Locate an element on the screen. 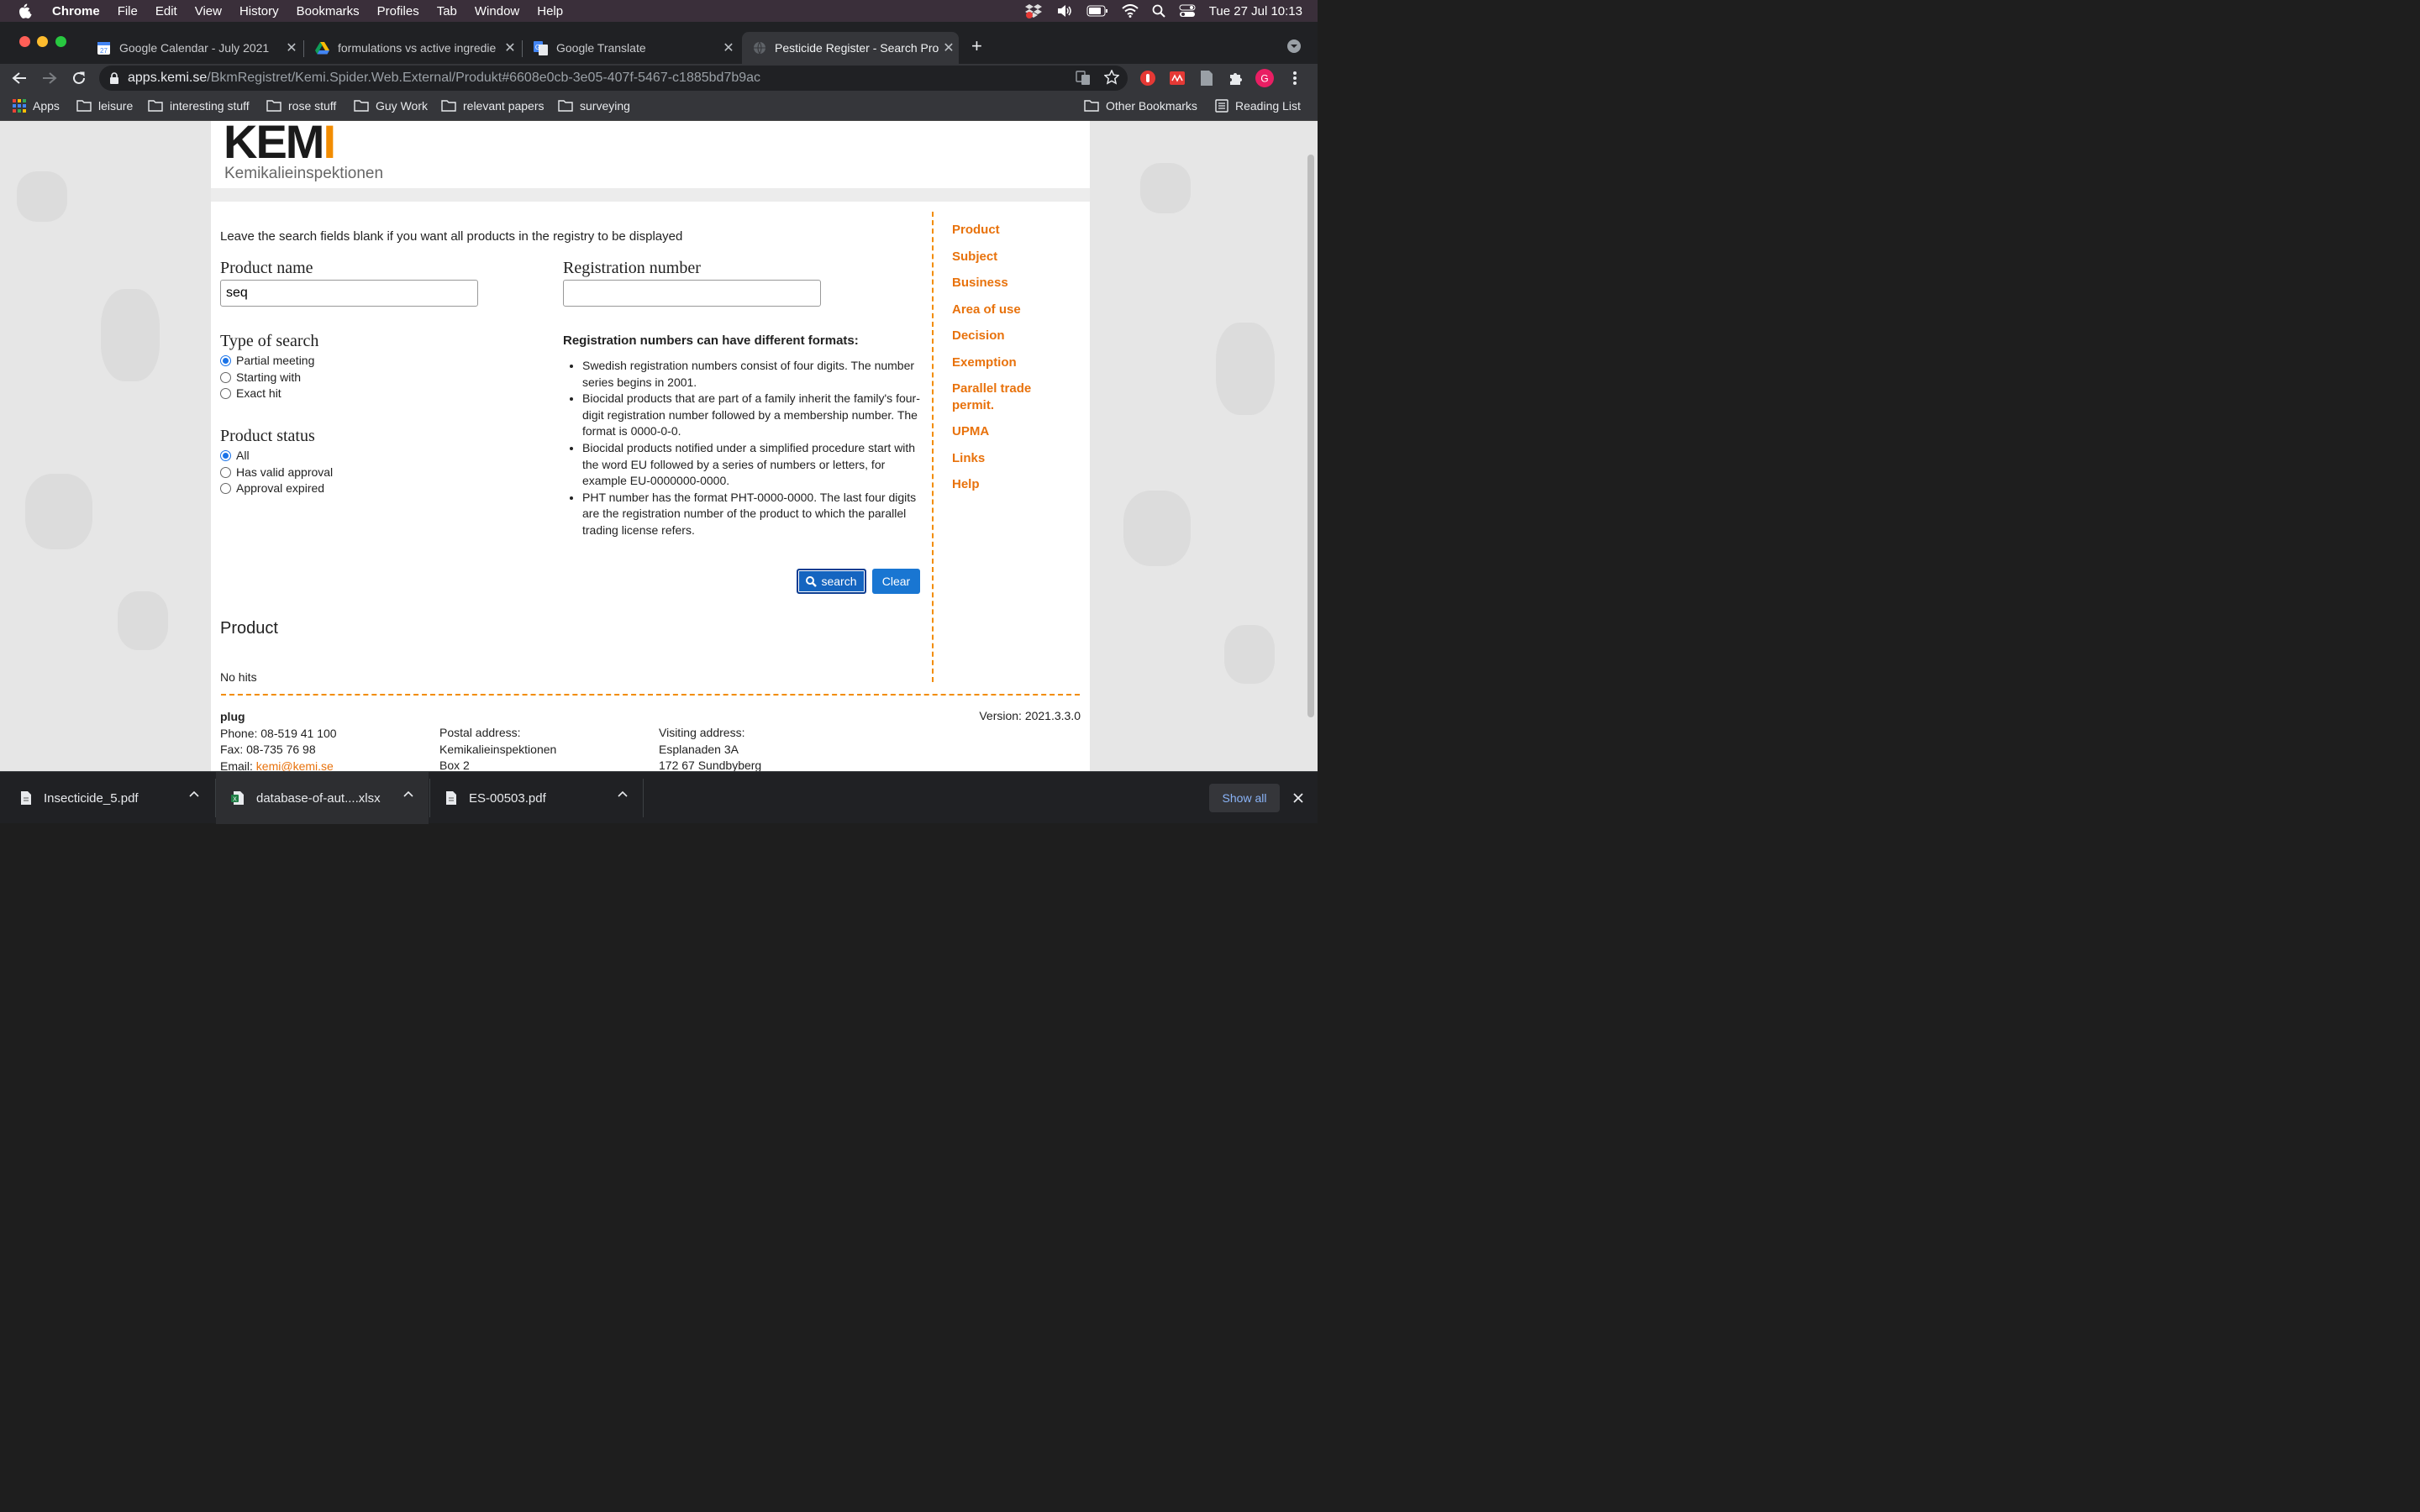  download-item: X database-of-aut....xlsx is located at coordinates (322, 798).